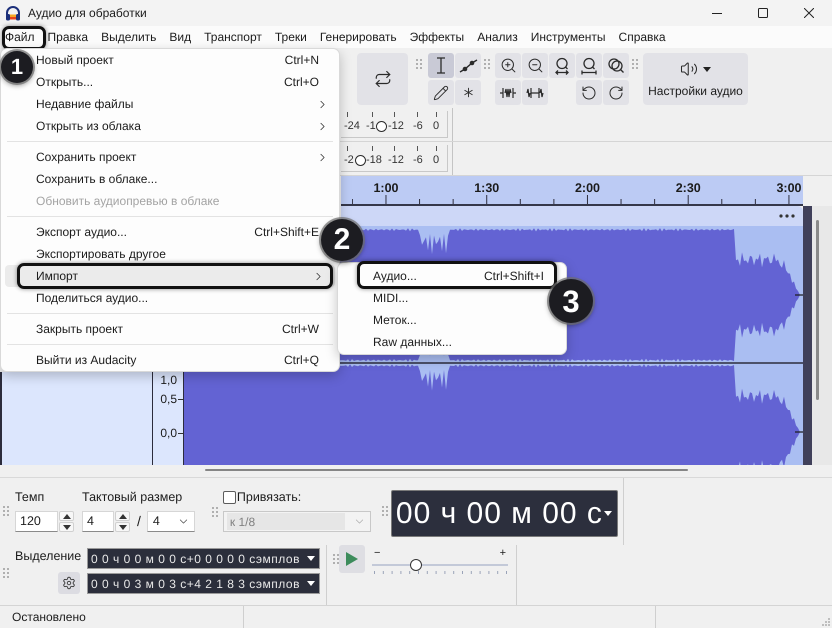 The image size is (832, 628). I want to click on selection-tool-button, so click(441, 65).